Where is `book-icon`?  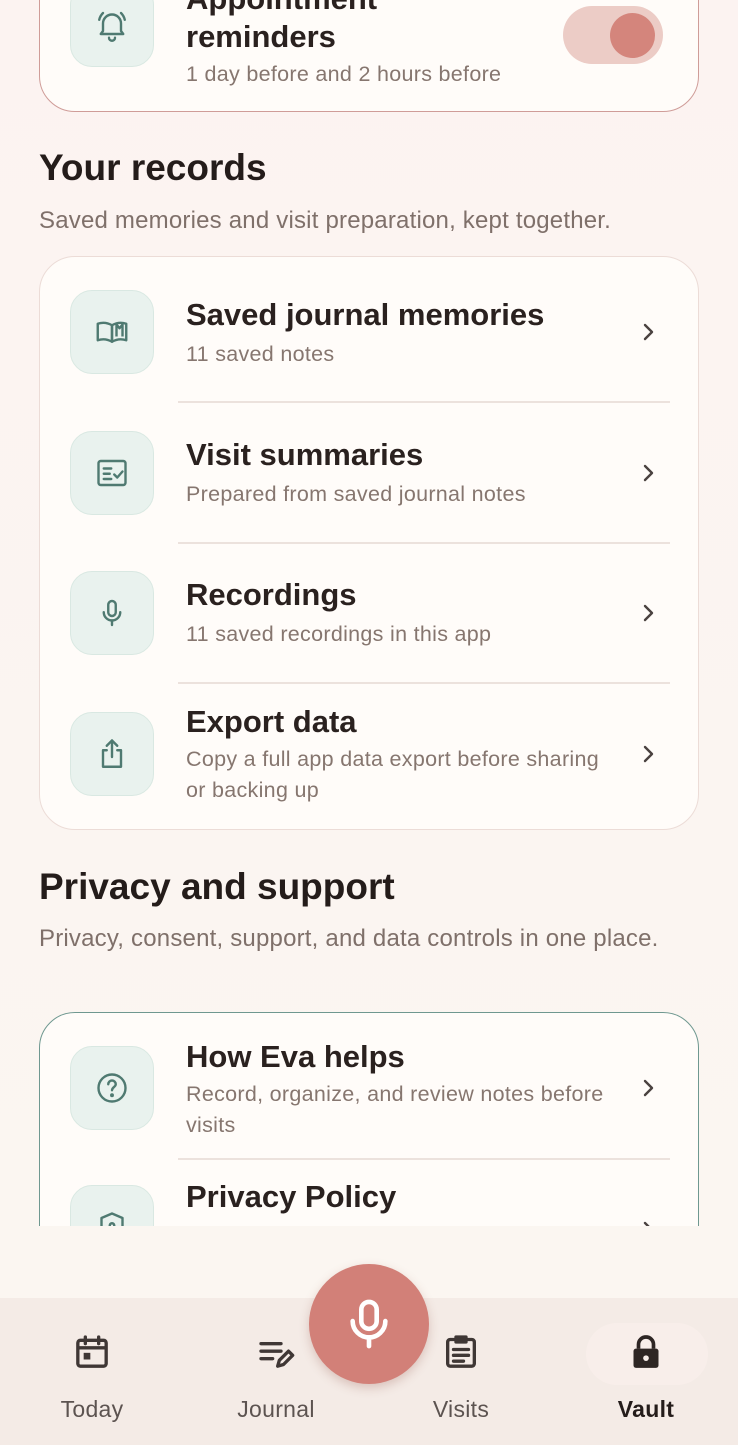
book-icon is located at coordinates (112, 332).